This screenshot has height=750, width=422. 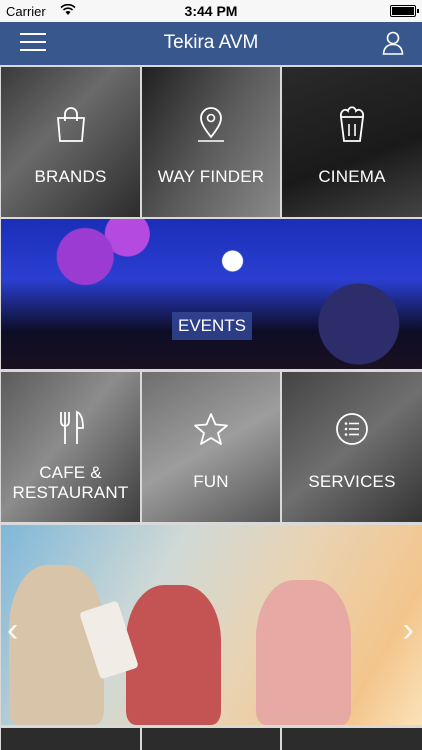 I want to click on tile-services-label: SERVICES, so click(x=352, y=481).